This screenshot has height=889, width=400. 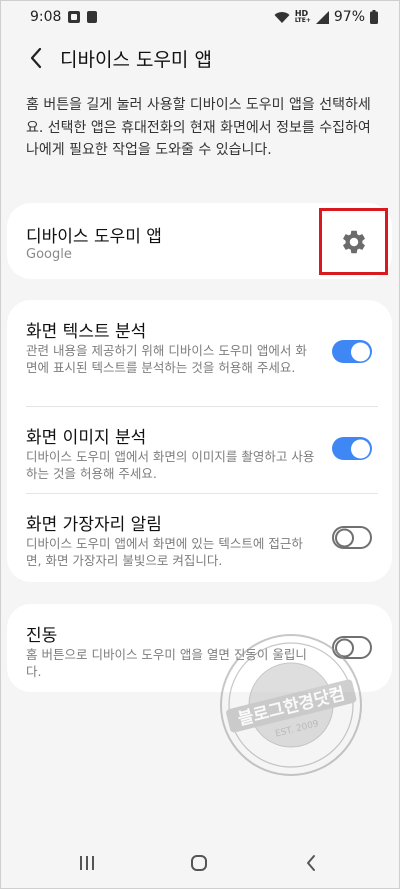 I want to click on back-button, so click(x=36, y=58).